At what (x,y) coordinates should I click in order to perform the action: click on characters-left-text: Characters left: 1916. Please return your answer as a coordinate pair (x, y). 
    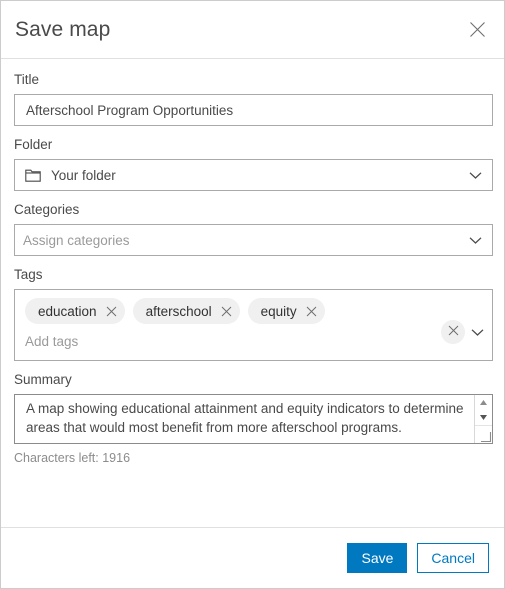
    Looking at the image, I should click on (72, 458).